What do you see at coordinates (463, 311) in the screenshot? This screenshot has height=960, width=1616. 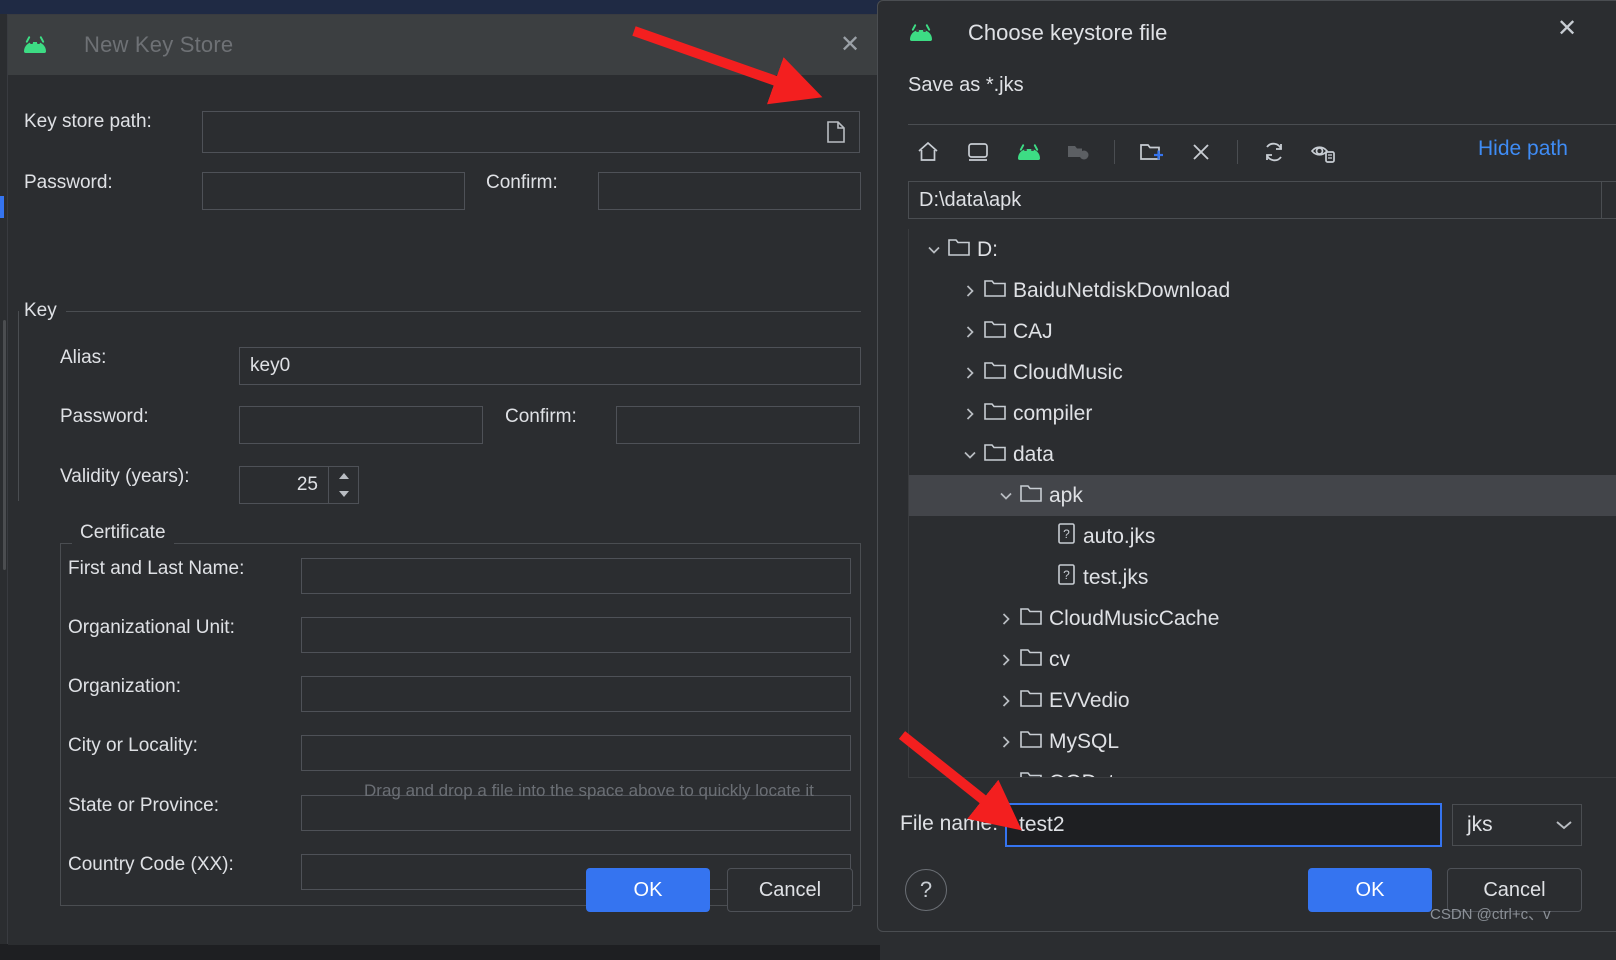 I see `key-group-divider` at bounding box center [463, 311].